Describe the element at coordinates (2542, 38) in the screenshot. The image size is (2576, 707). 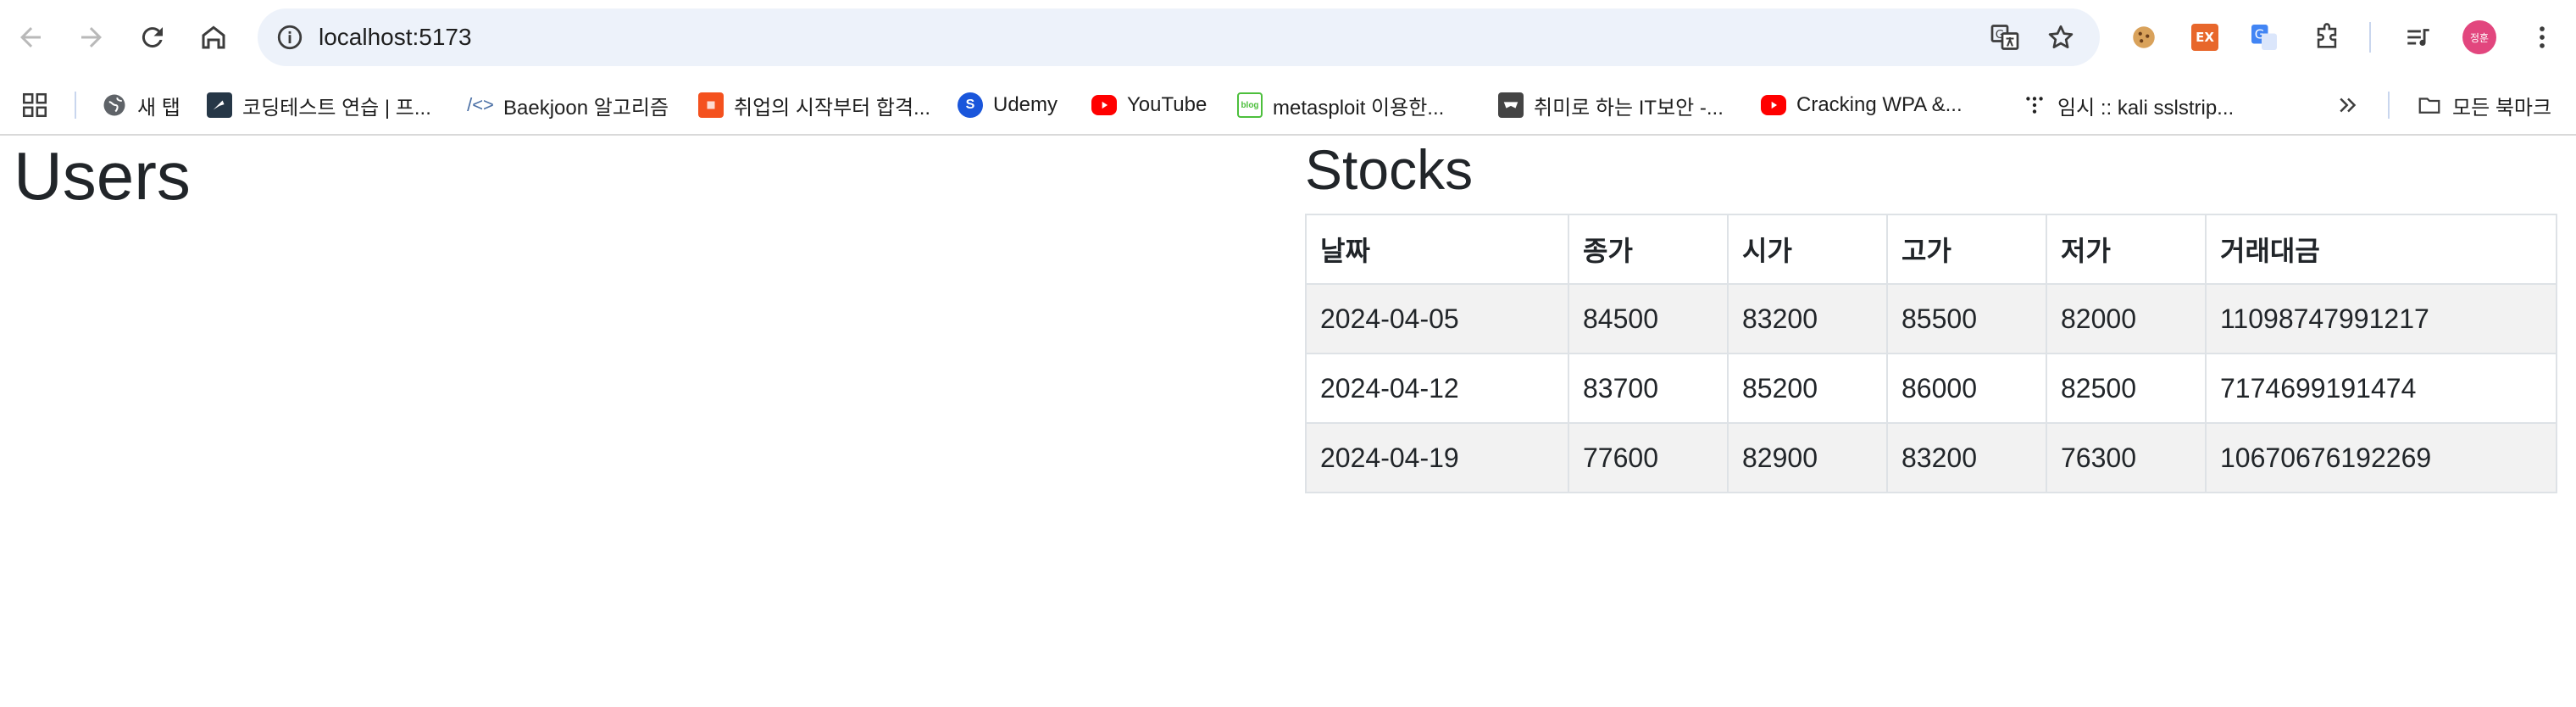
I see `menu-kebab-icon` at that location.